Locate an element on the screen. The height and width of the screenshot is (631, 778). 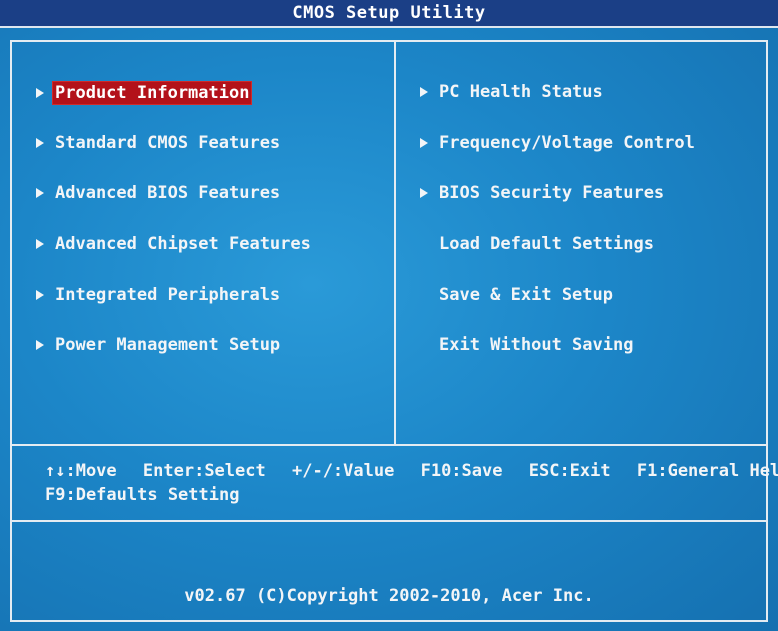
menu-item-label: Advanced BIOS Features is located at coordinates (168, 193).